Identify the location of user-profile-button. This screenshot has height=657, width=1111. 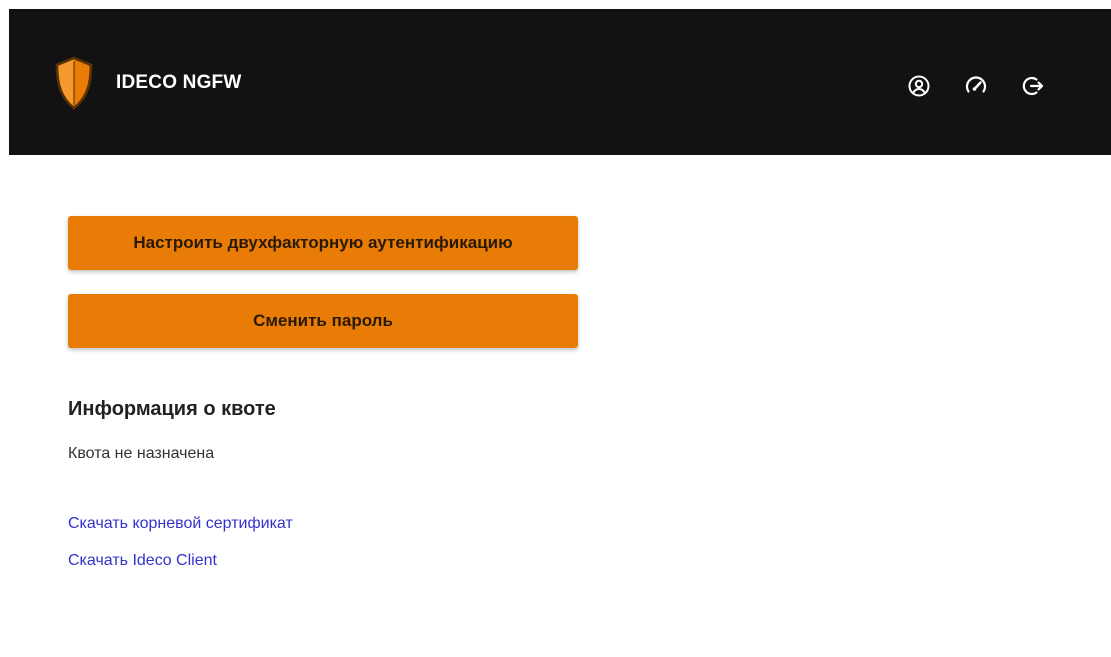
(919, 86).